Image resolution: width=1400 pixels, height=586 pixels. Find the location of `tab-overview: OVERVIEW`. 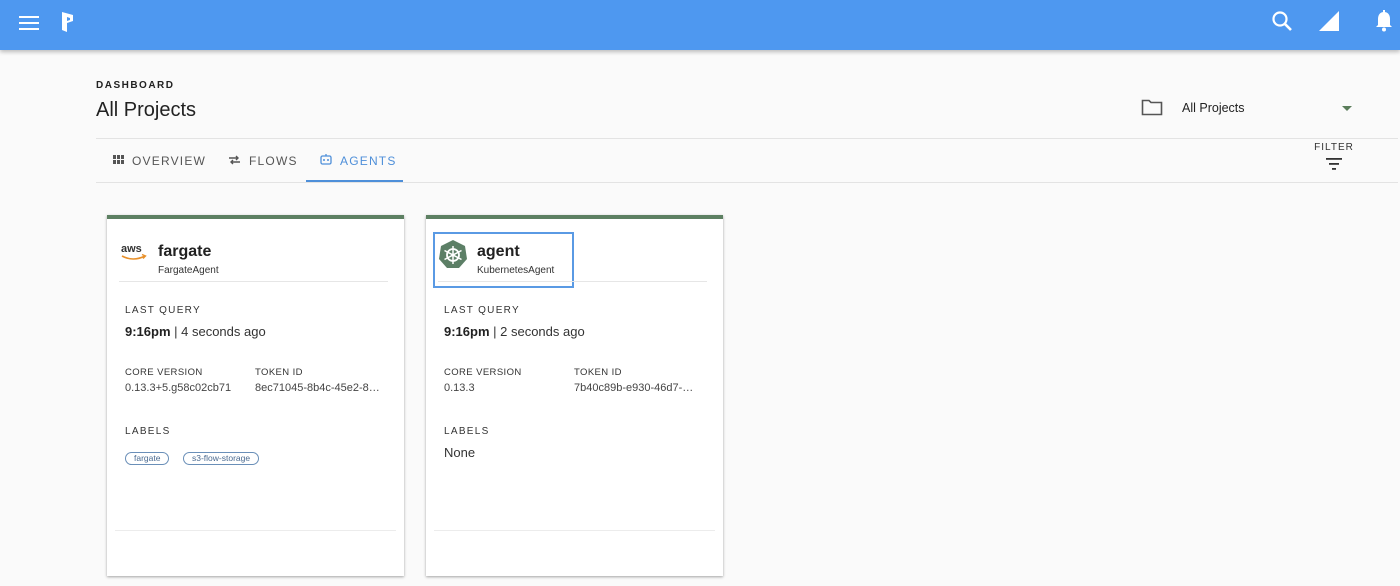

tab-overview: OVERVIEW is located at coordinates (159, 161).